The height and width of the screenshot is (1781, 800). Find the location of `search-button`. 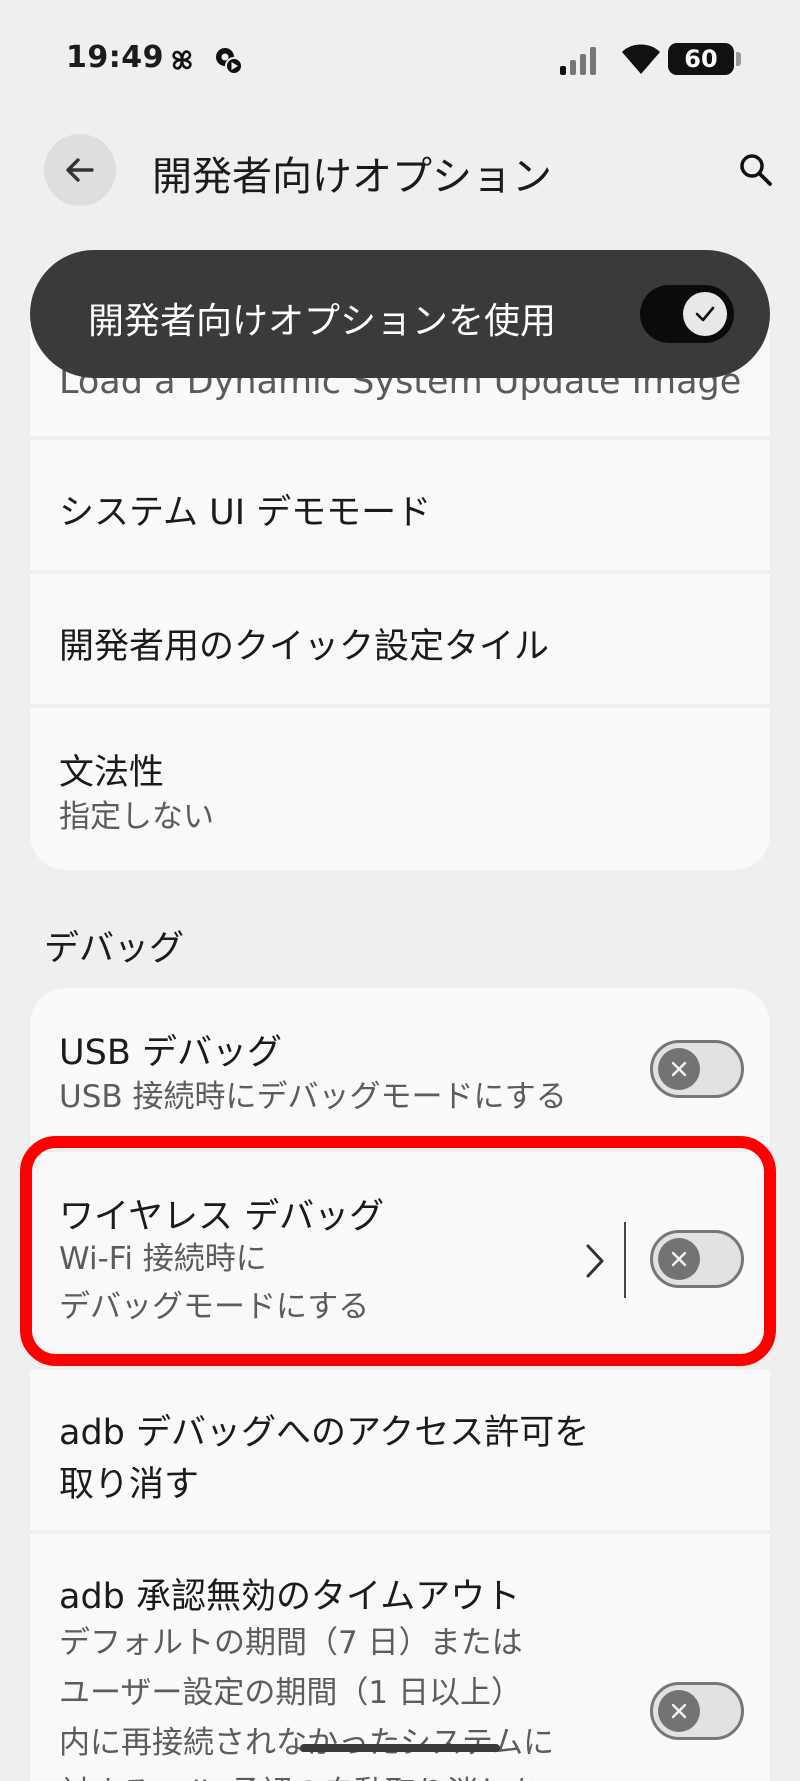

search-button is located at coordinates (756, 170).